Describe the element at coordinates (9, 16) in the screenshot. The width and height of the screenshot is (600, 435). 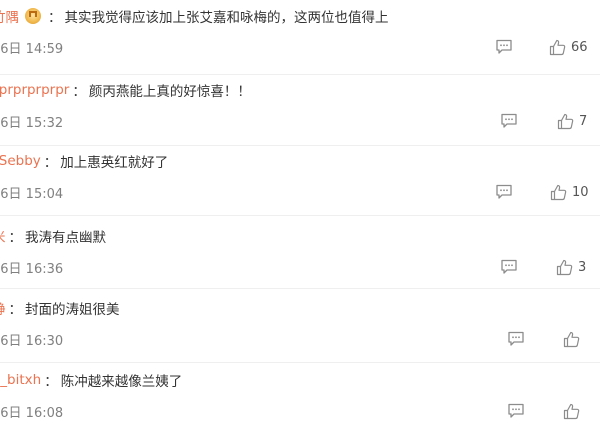
I see `comment-username: 竹隅` at that location.